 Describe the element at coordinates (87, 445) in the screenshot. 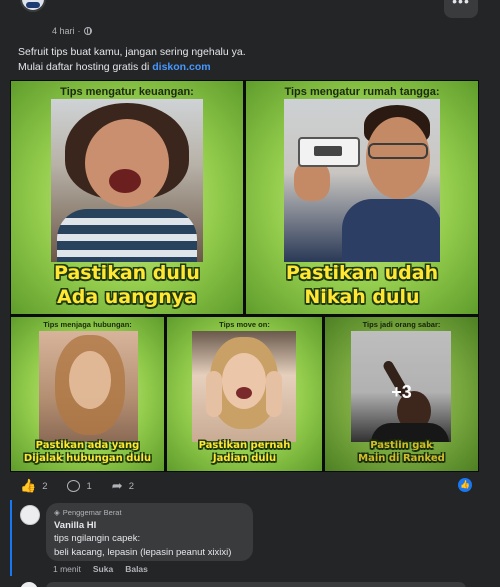

I see `caption-line: Pastikan ada yang` at that location.